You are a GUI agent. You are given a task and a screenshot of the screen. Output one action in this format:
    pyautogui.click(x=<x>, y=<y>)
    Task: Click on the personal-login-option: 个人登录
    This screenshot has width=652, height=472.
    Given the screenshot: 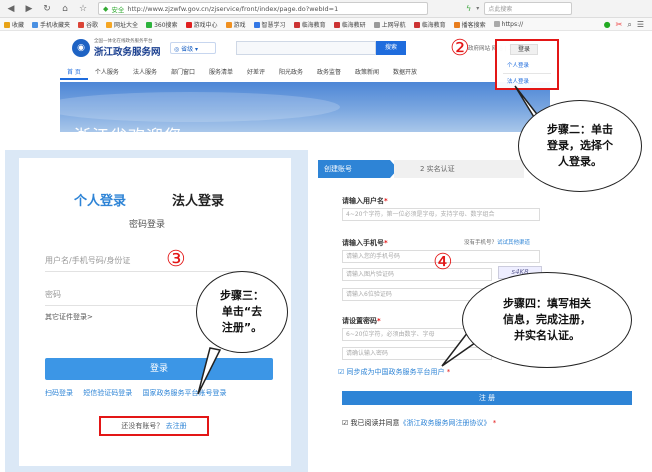 What is the action you would take?
    pyautogui.click(x=518, y=65)
    